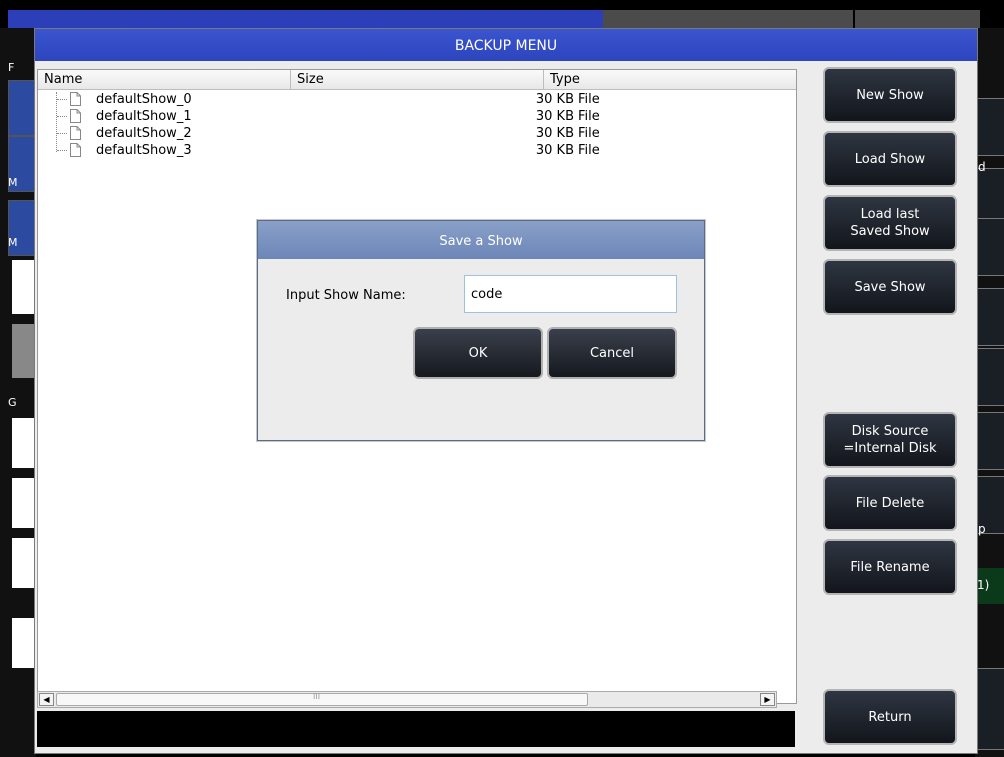  Describe the element at coordinates (983, 585) in the screenshot. I see `background-label: 1)` at that location.